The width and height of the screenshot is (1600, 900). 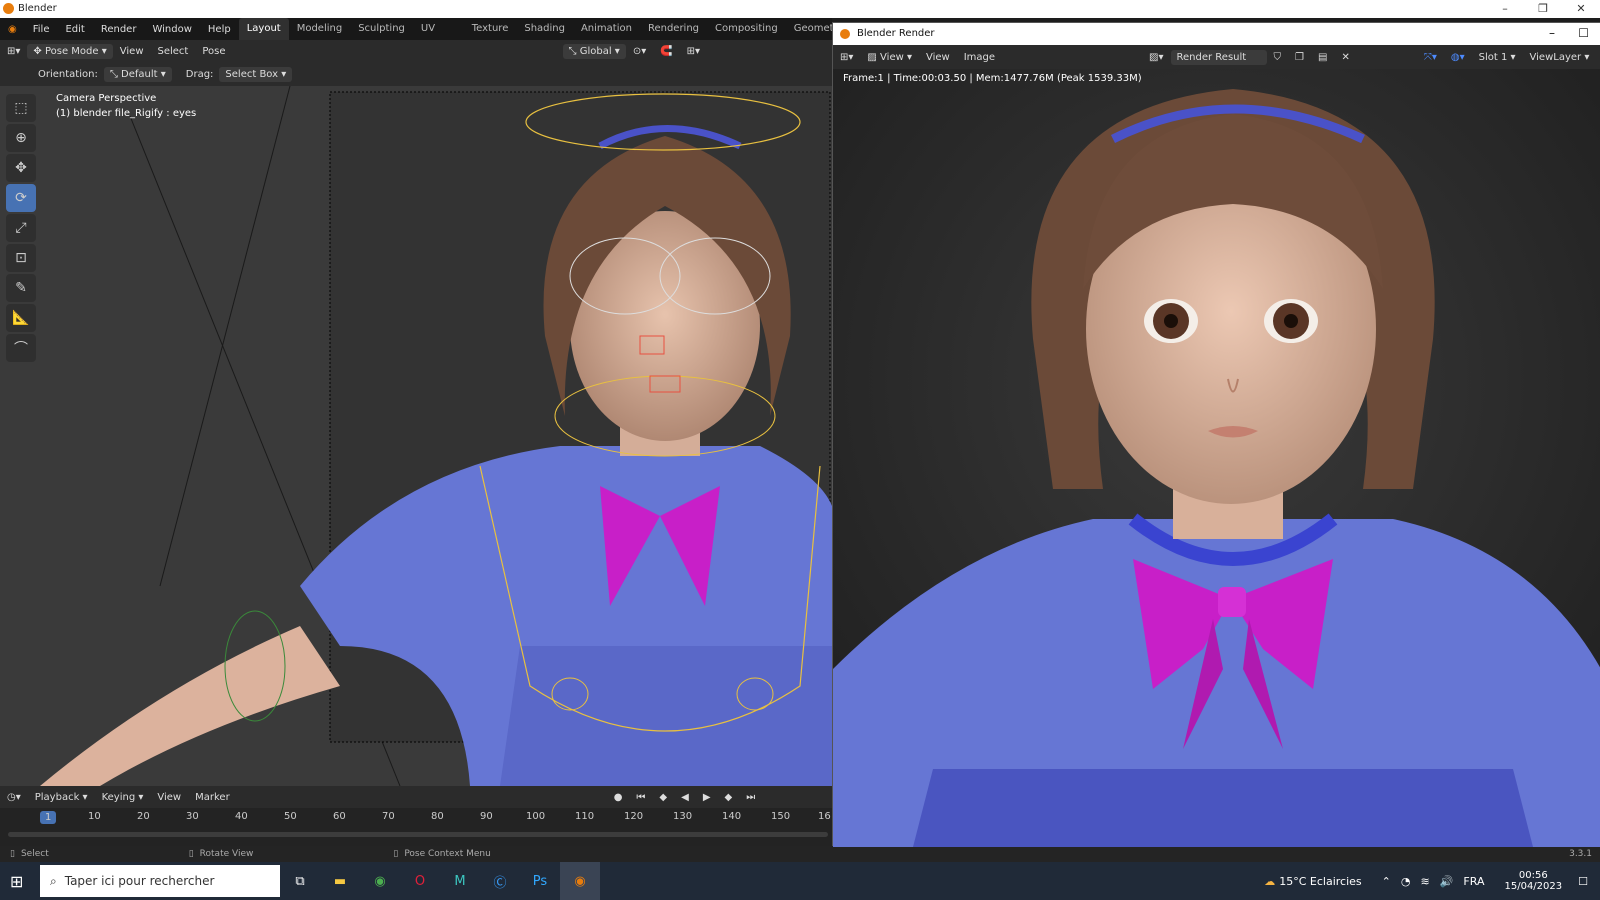 I want to click on render-window-titlebar: Blender Render – ☐, so click(x=1216, y=34).